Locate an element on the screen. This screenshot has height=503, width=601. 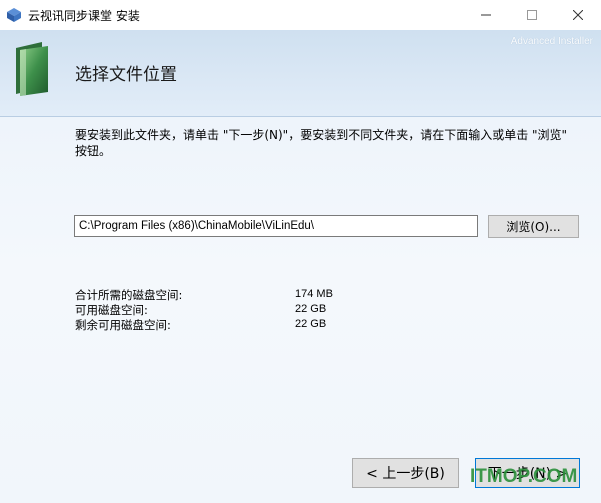
maximize-button is located at coordinates (532, 15).